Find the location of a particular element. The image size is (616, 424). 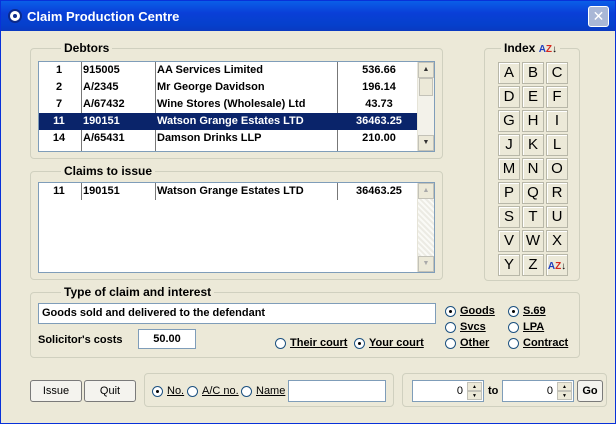

claim-type-legend: Type of claim and interest is located at coordinates (138, 292).